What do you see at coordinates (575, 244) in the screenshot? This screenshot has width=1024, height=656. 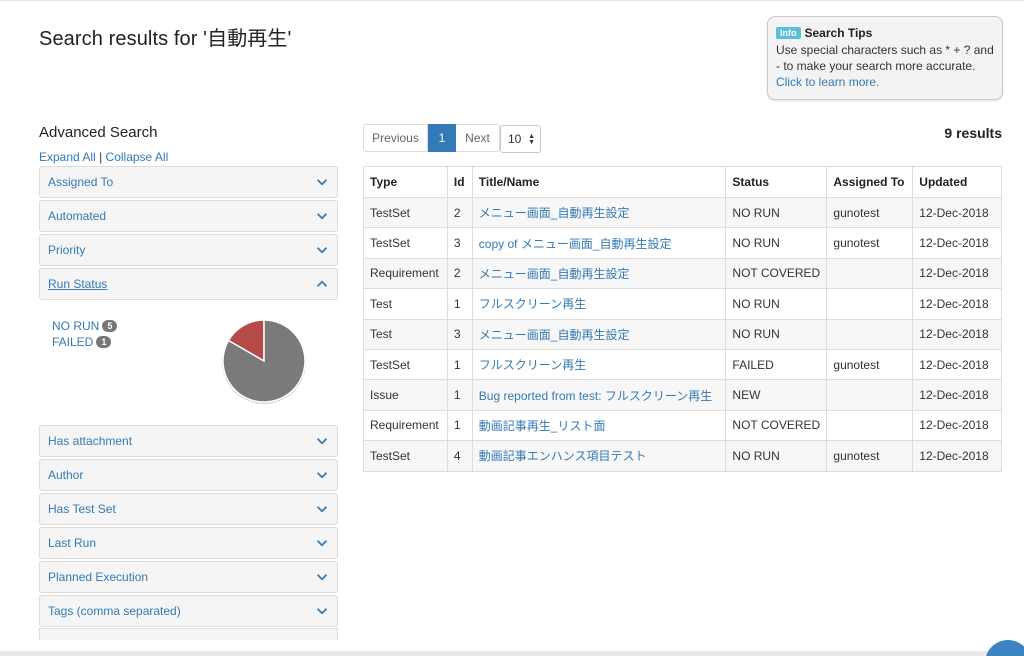 I see `result-title-link: copy of メニュー画面_自動再生設定` at bounding box center [575, 244].